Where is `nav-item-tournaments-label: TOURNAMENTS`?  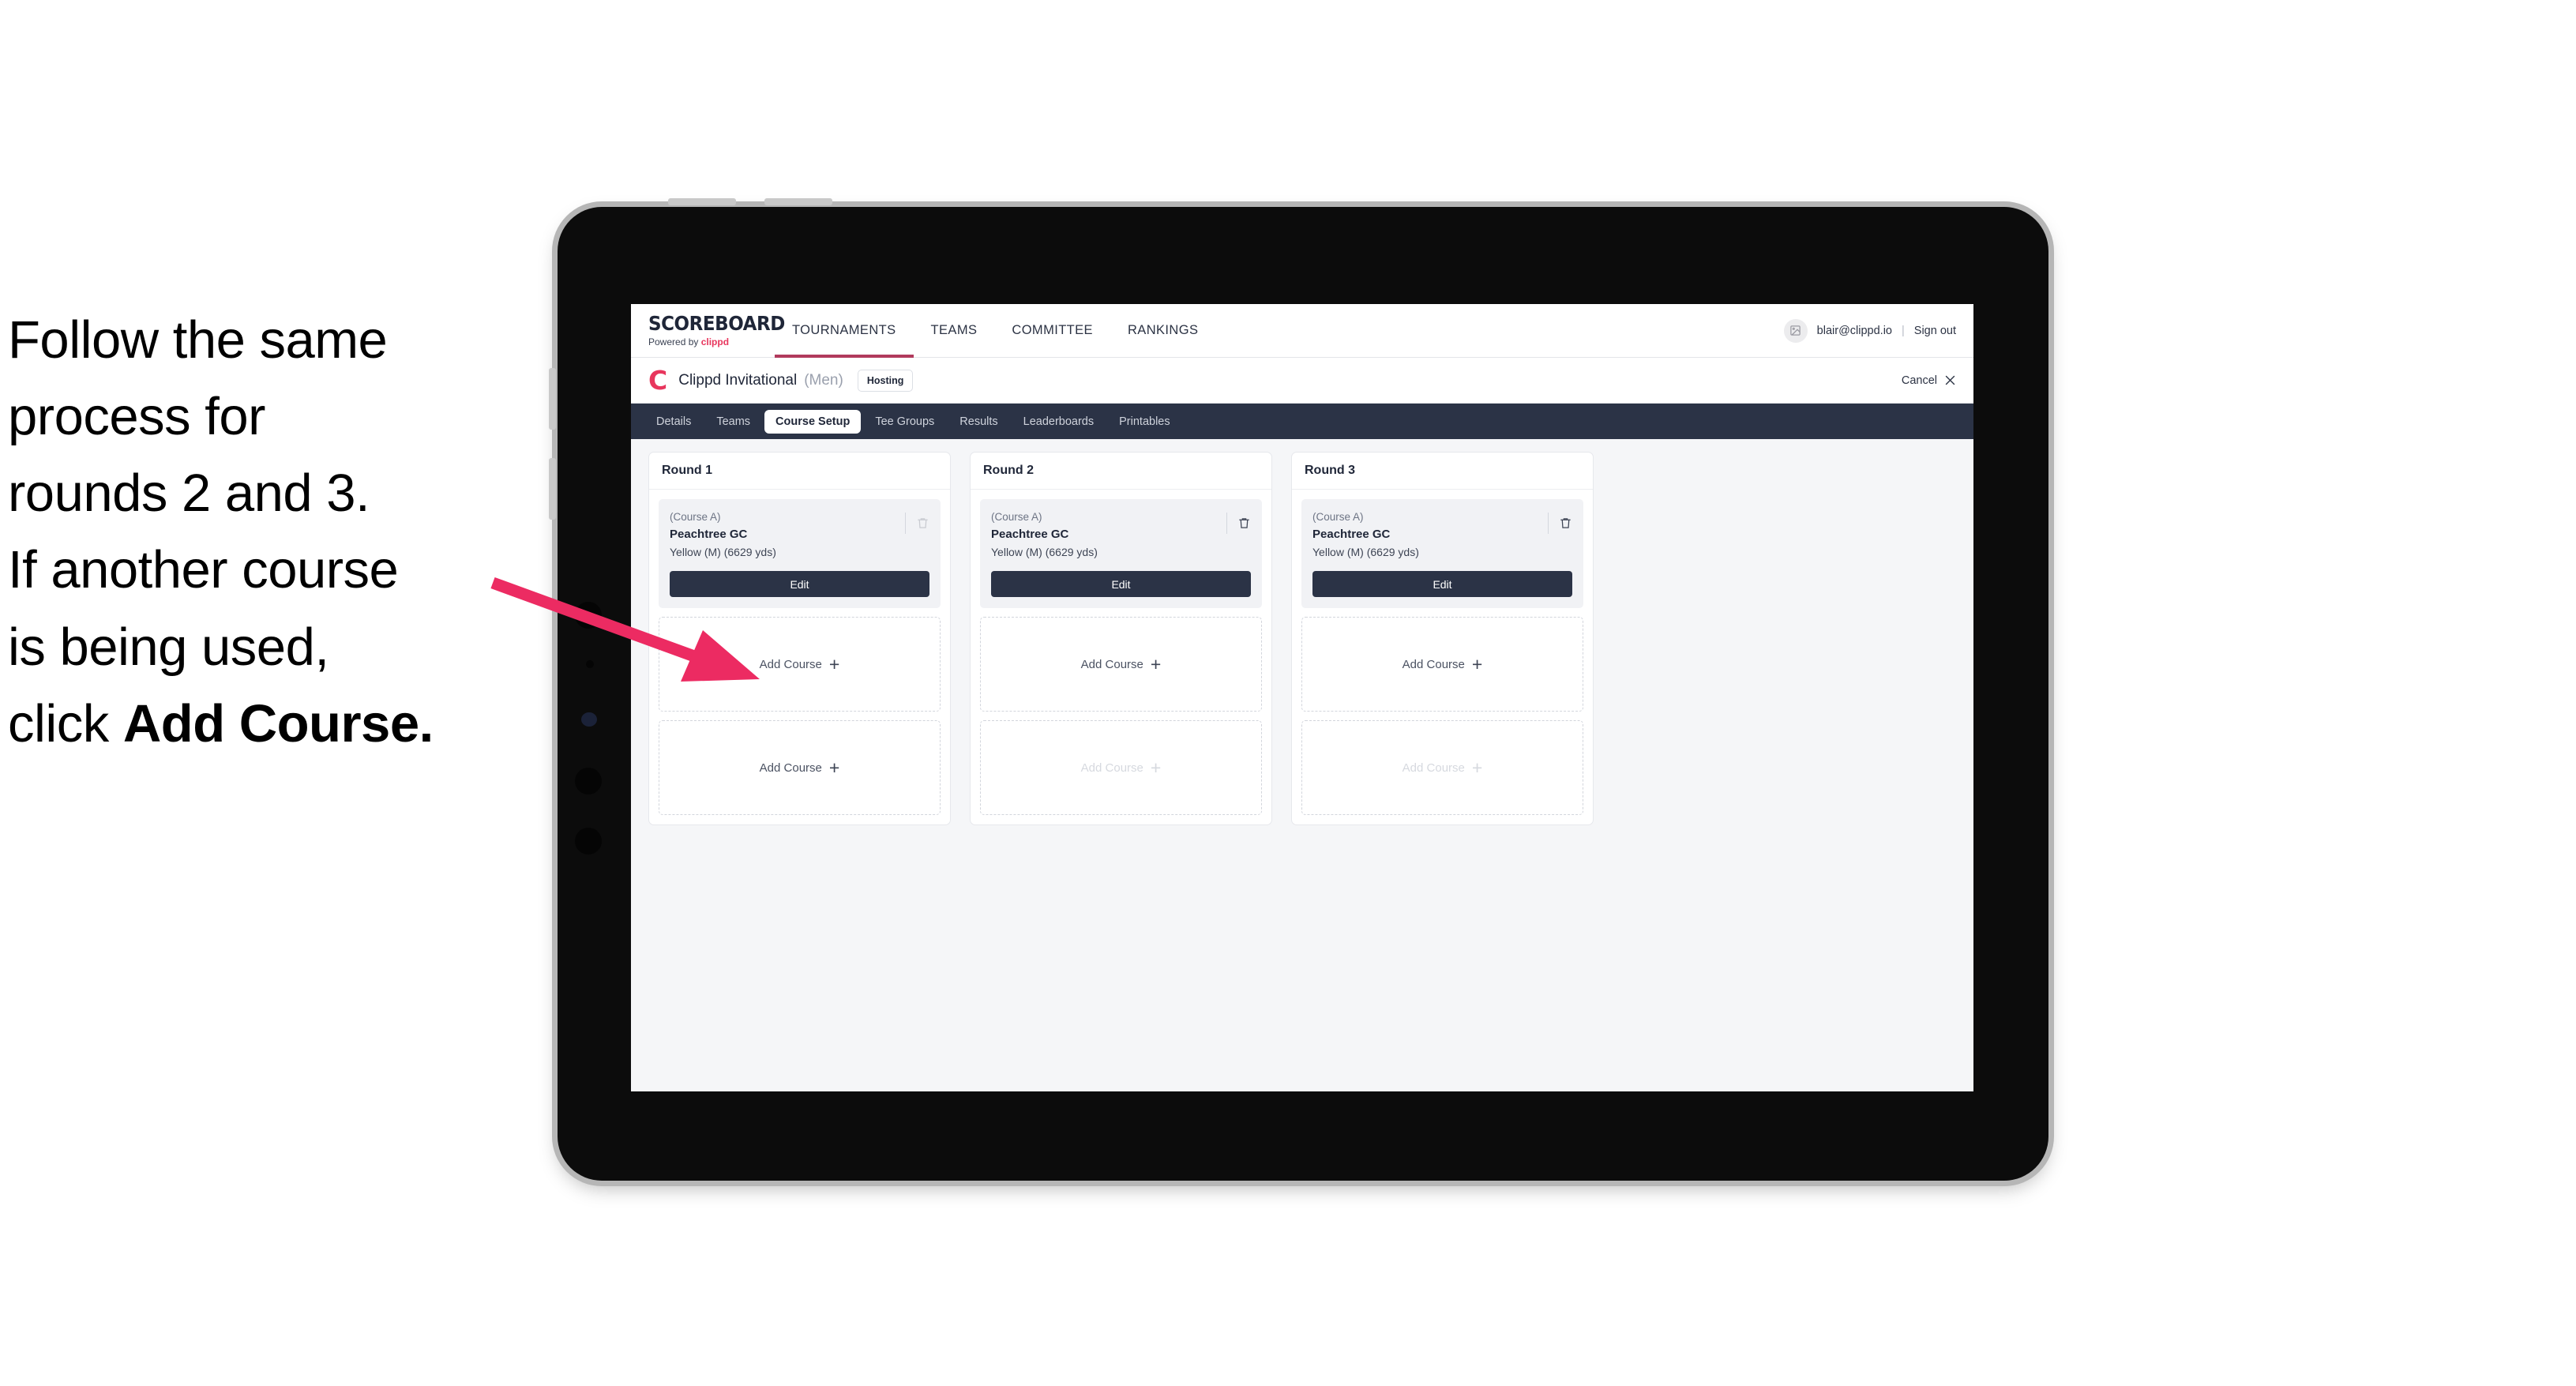
nav-item-tournaments-label: TOURNAMENTS is located at coordinates (844, 330).